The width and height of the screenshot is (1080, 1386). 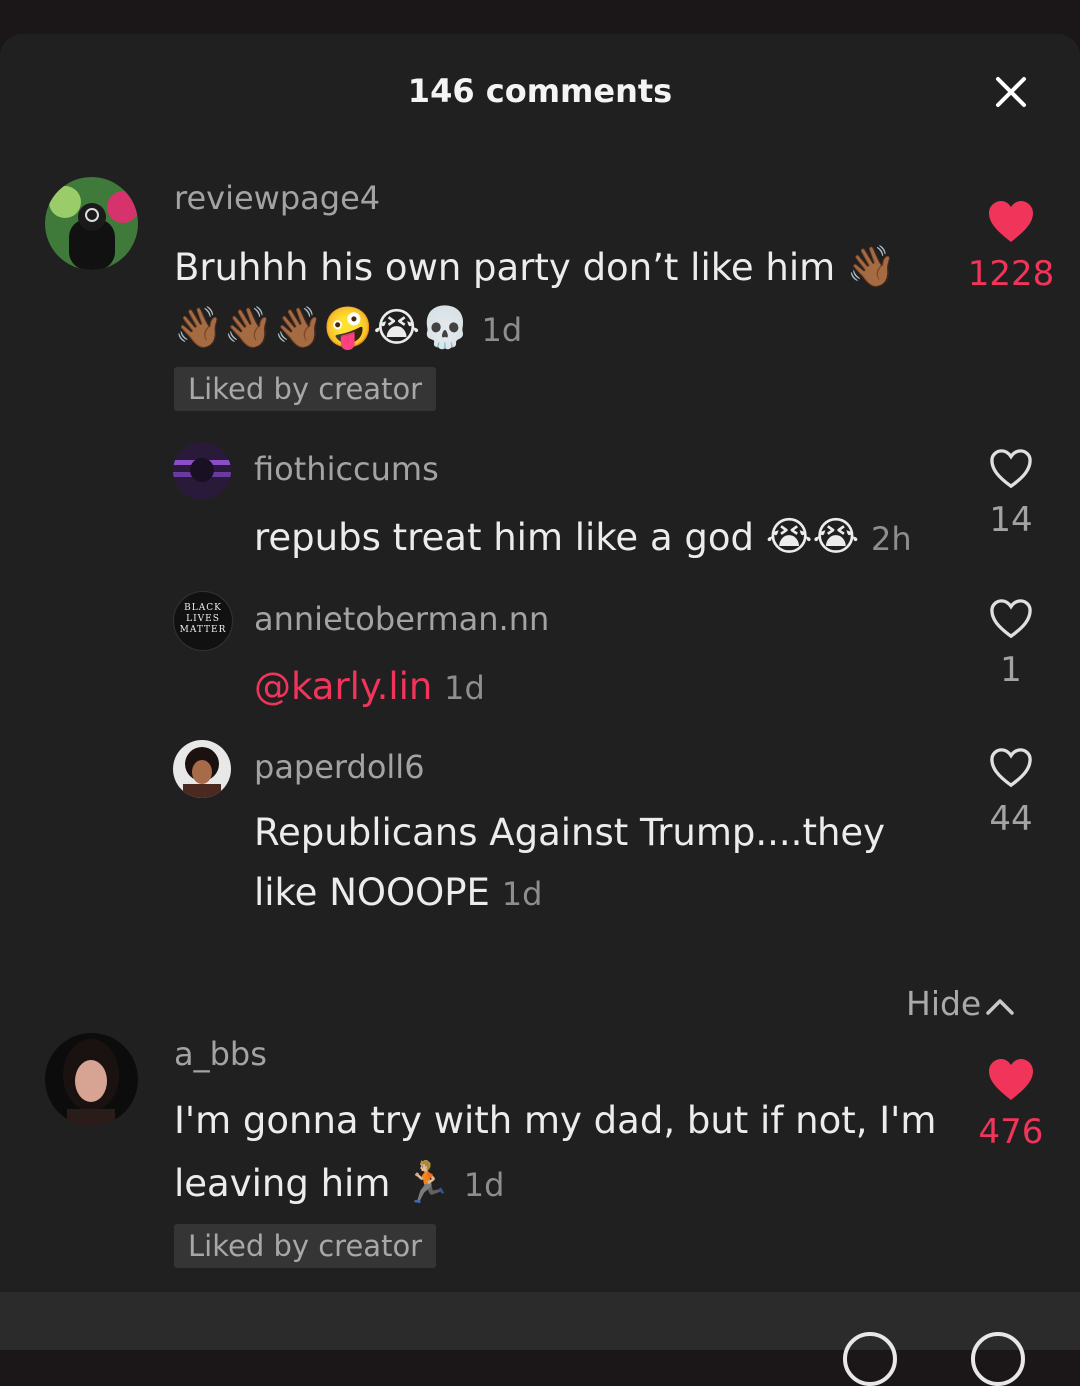 I want to click on reply-body: repubs treat him like a god, so click(x=504, y=537).